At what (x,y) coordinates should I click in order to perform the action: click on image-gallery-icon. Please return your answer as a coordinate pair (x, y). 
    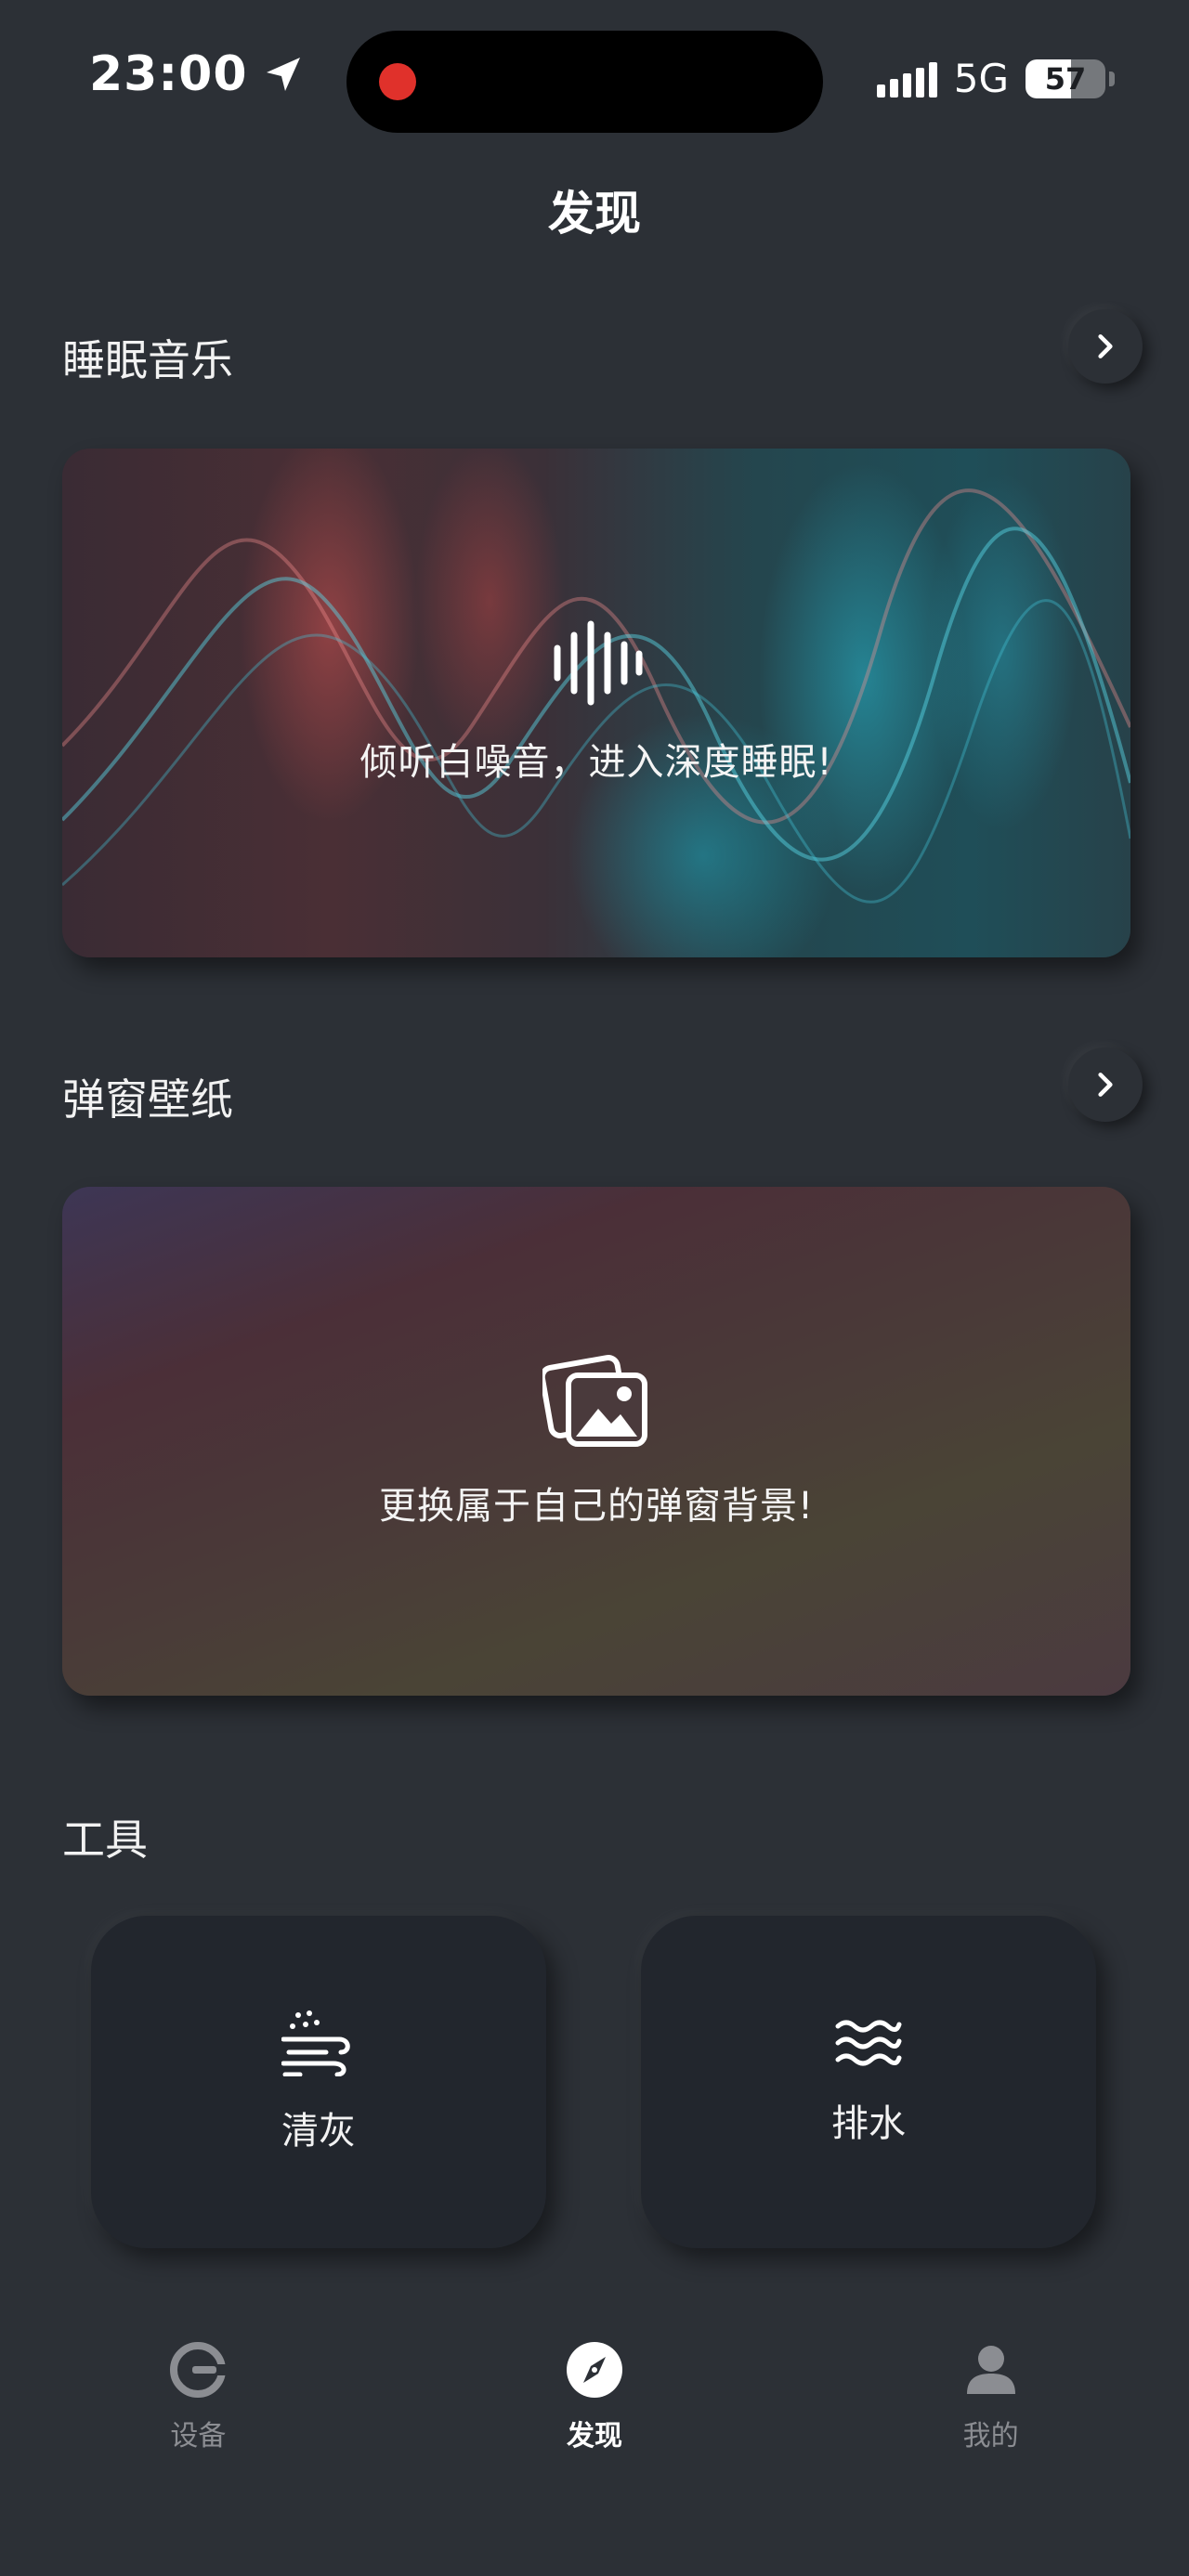
    Looking at the image, I should click on (594, 1401).